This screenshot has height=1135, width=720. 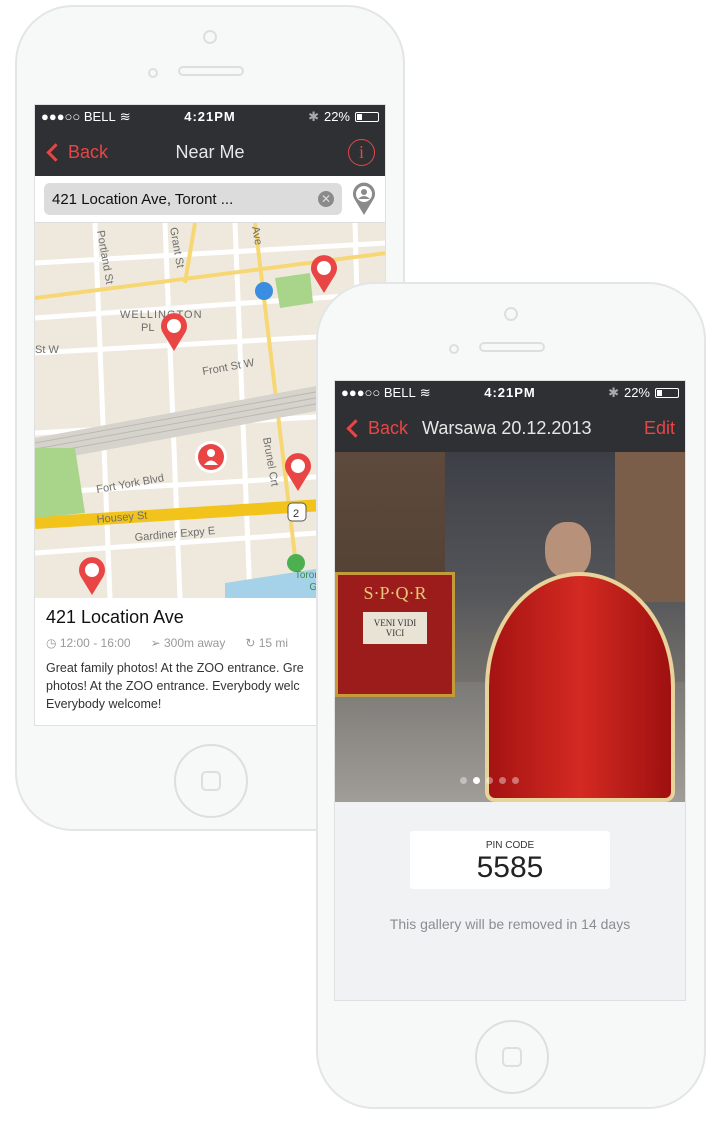 I want to click on pin-code-label: PIN CODE, so click(x=510, y=845).